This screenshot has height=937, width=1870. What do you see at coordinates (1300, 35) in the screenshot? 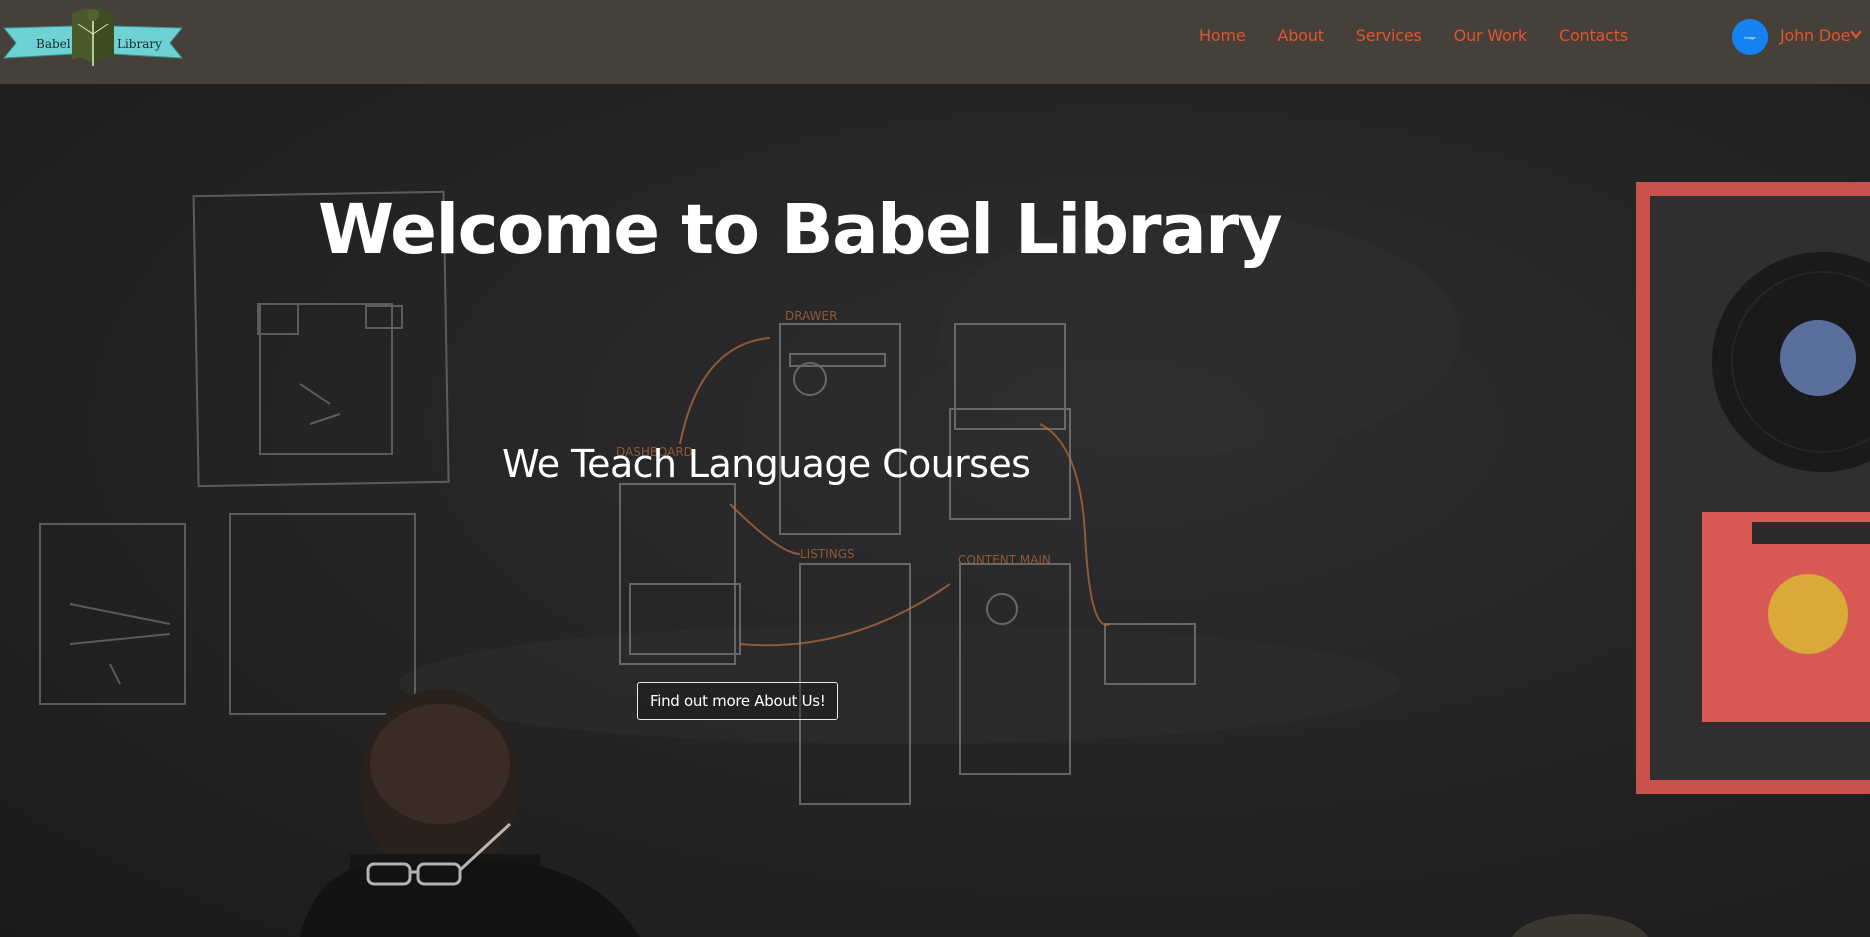
I see `nav-link-about: About` at bounding box center [1300, 35].